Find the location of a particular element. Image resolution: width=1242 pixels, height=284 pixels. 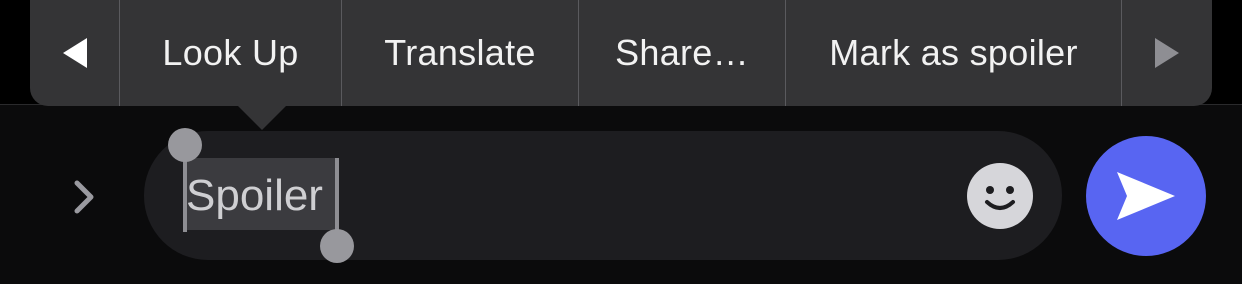

emoji-button is located at coordinates (1000, 196).